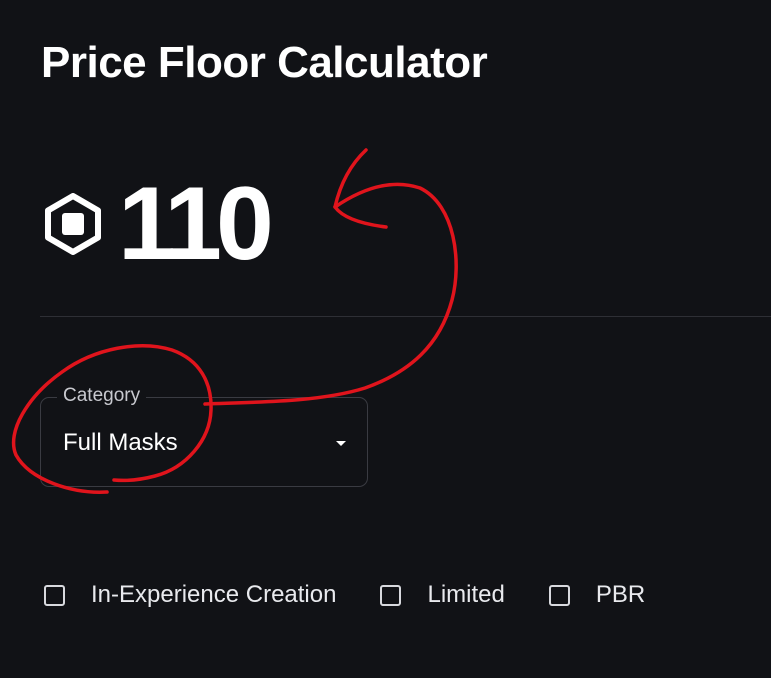  I want to click on limited-option: Limited, so click(442, 595).